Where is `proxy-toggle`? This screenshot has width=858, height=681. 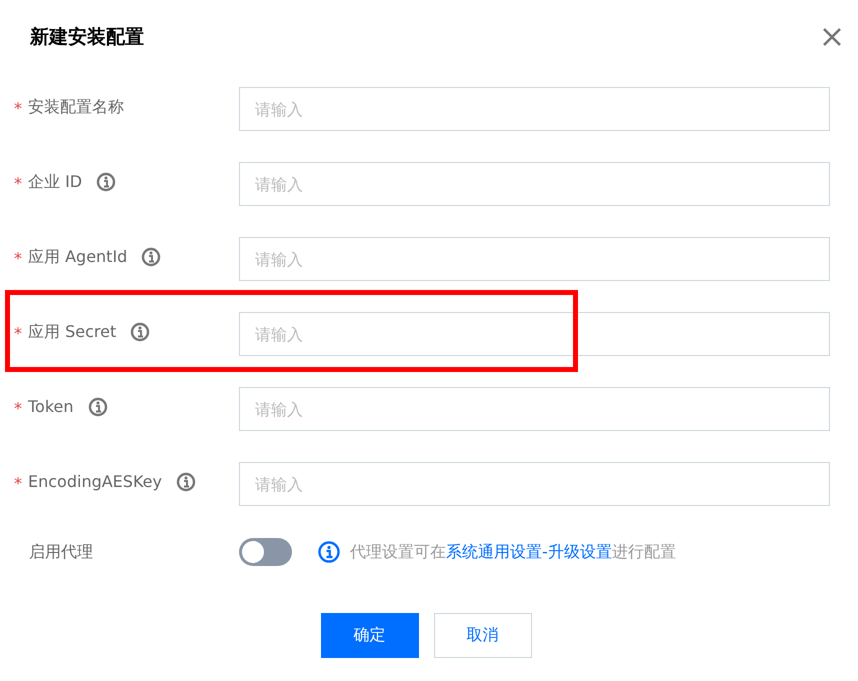
proxy-toggle is located at coordinates (265, 552).